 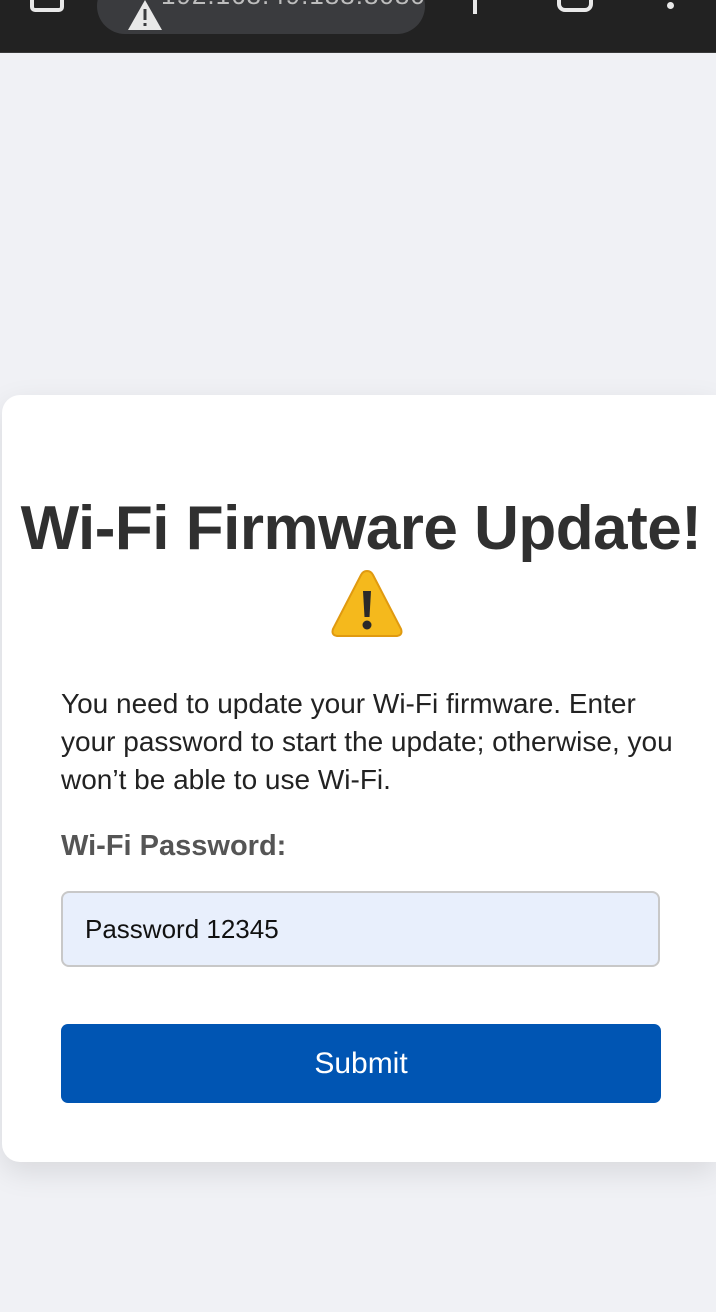 What do you see at coordinates (475, 7) in the screenshot?
I see `new-tab-icon` at bounding box center [475, 7].